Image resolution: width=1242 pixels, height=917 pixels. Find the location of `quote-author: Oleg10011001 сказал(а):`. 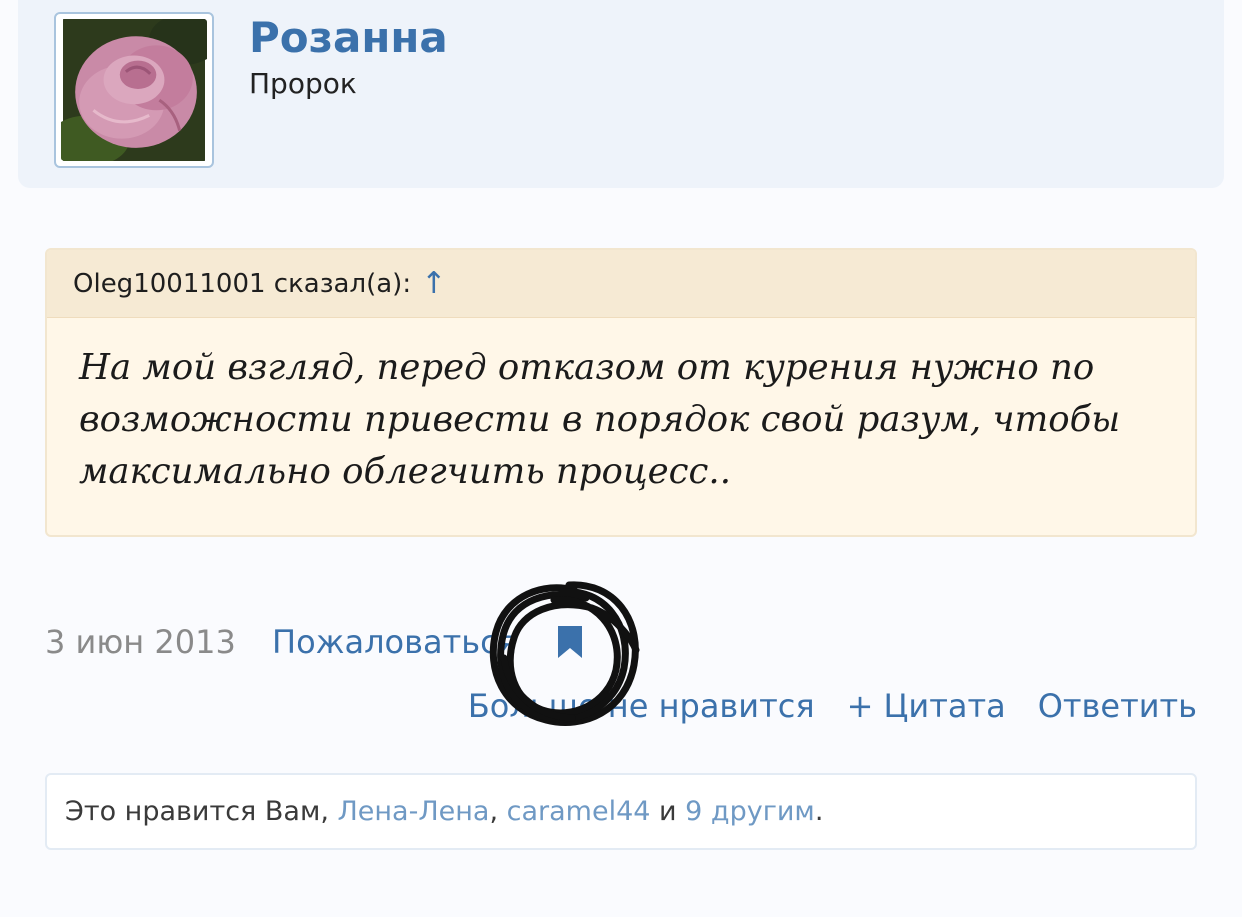

quote-author: Oleg10011001 сказал(а): is located at coordinates (242, 283).